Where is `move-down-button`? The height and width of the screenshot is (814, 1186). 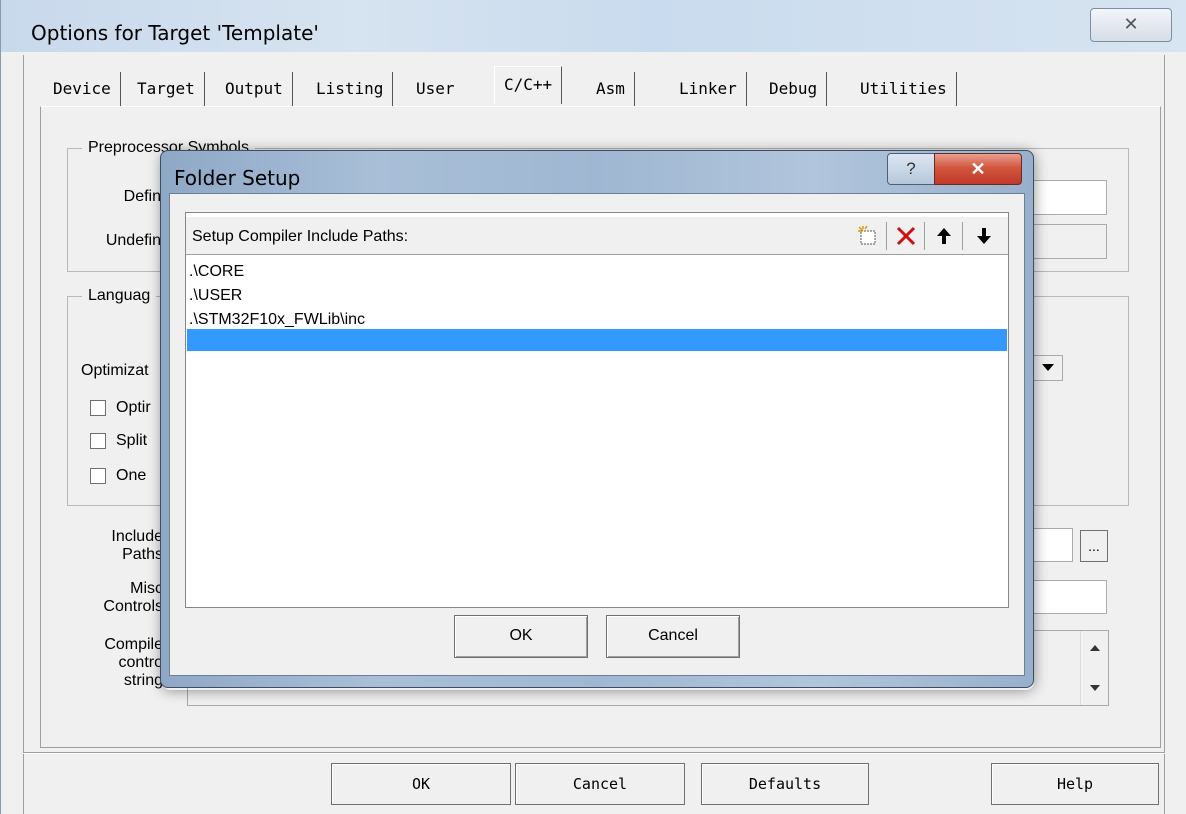
move-down-button is located at coordinates (984, 236).